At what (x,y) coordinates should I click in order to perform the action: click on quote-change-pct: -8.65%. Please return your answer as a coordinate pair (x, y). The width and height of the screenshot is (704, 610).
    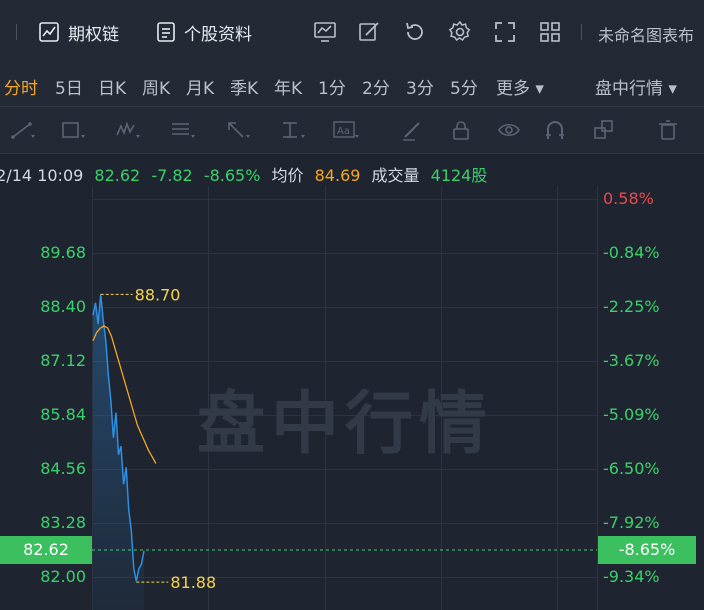
    Looking at the image, I should click on (232, 175).